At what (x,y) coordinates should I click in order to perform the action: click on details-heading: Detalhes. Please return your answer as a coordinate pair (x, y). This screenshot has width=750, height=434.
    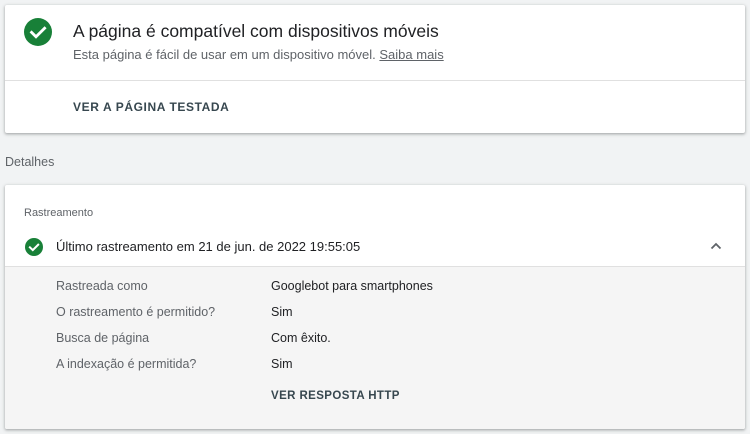
    Looking at the image, I should click on (30, 162).